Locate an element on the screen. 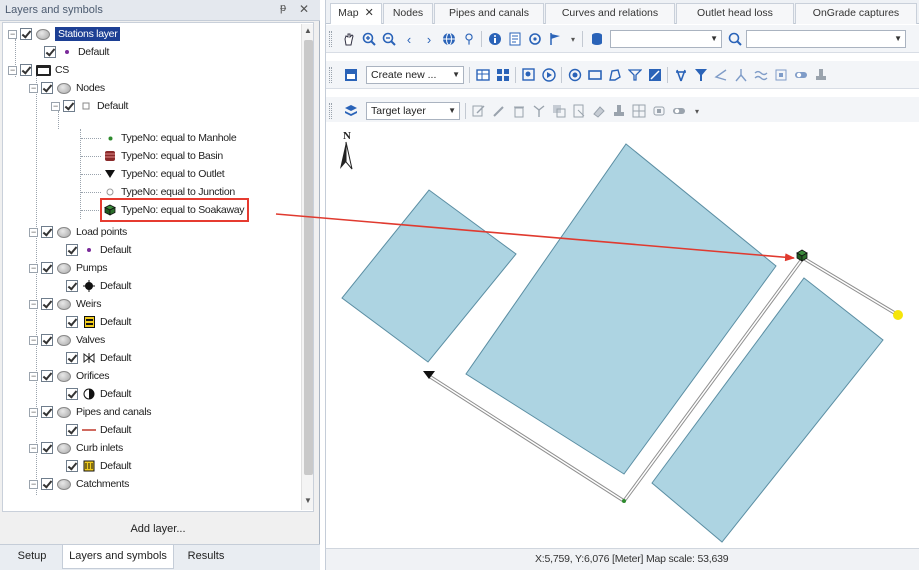 Image resolution: width=919 pixels, height=570 pixels. tree-item-nodes-default: − Default is located at coordinates (89, 106).